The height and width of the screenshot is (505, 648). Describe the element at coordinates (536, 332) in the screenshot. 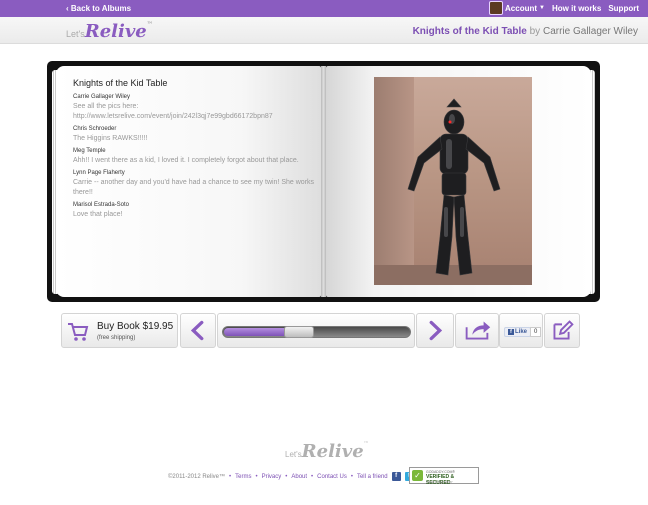

I see `facebook-like-count: 0` at that location.